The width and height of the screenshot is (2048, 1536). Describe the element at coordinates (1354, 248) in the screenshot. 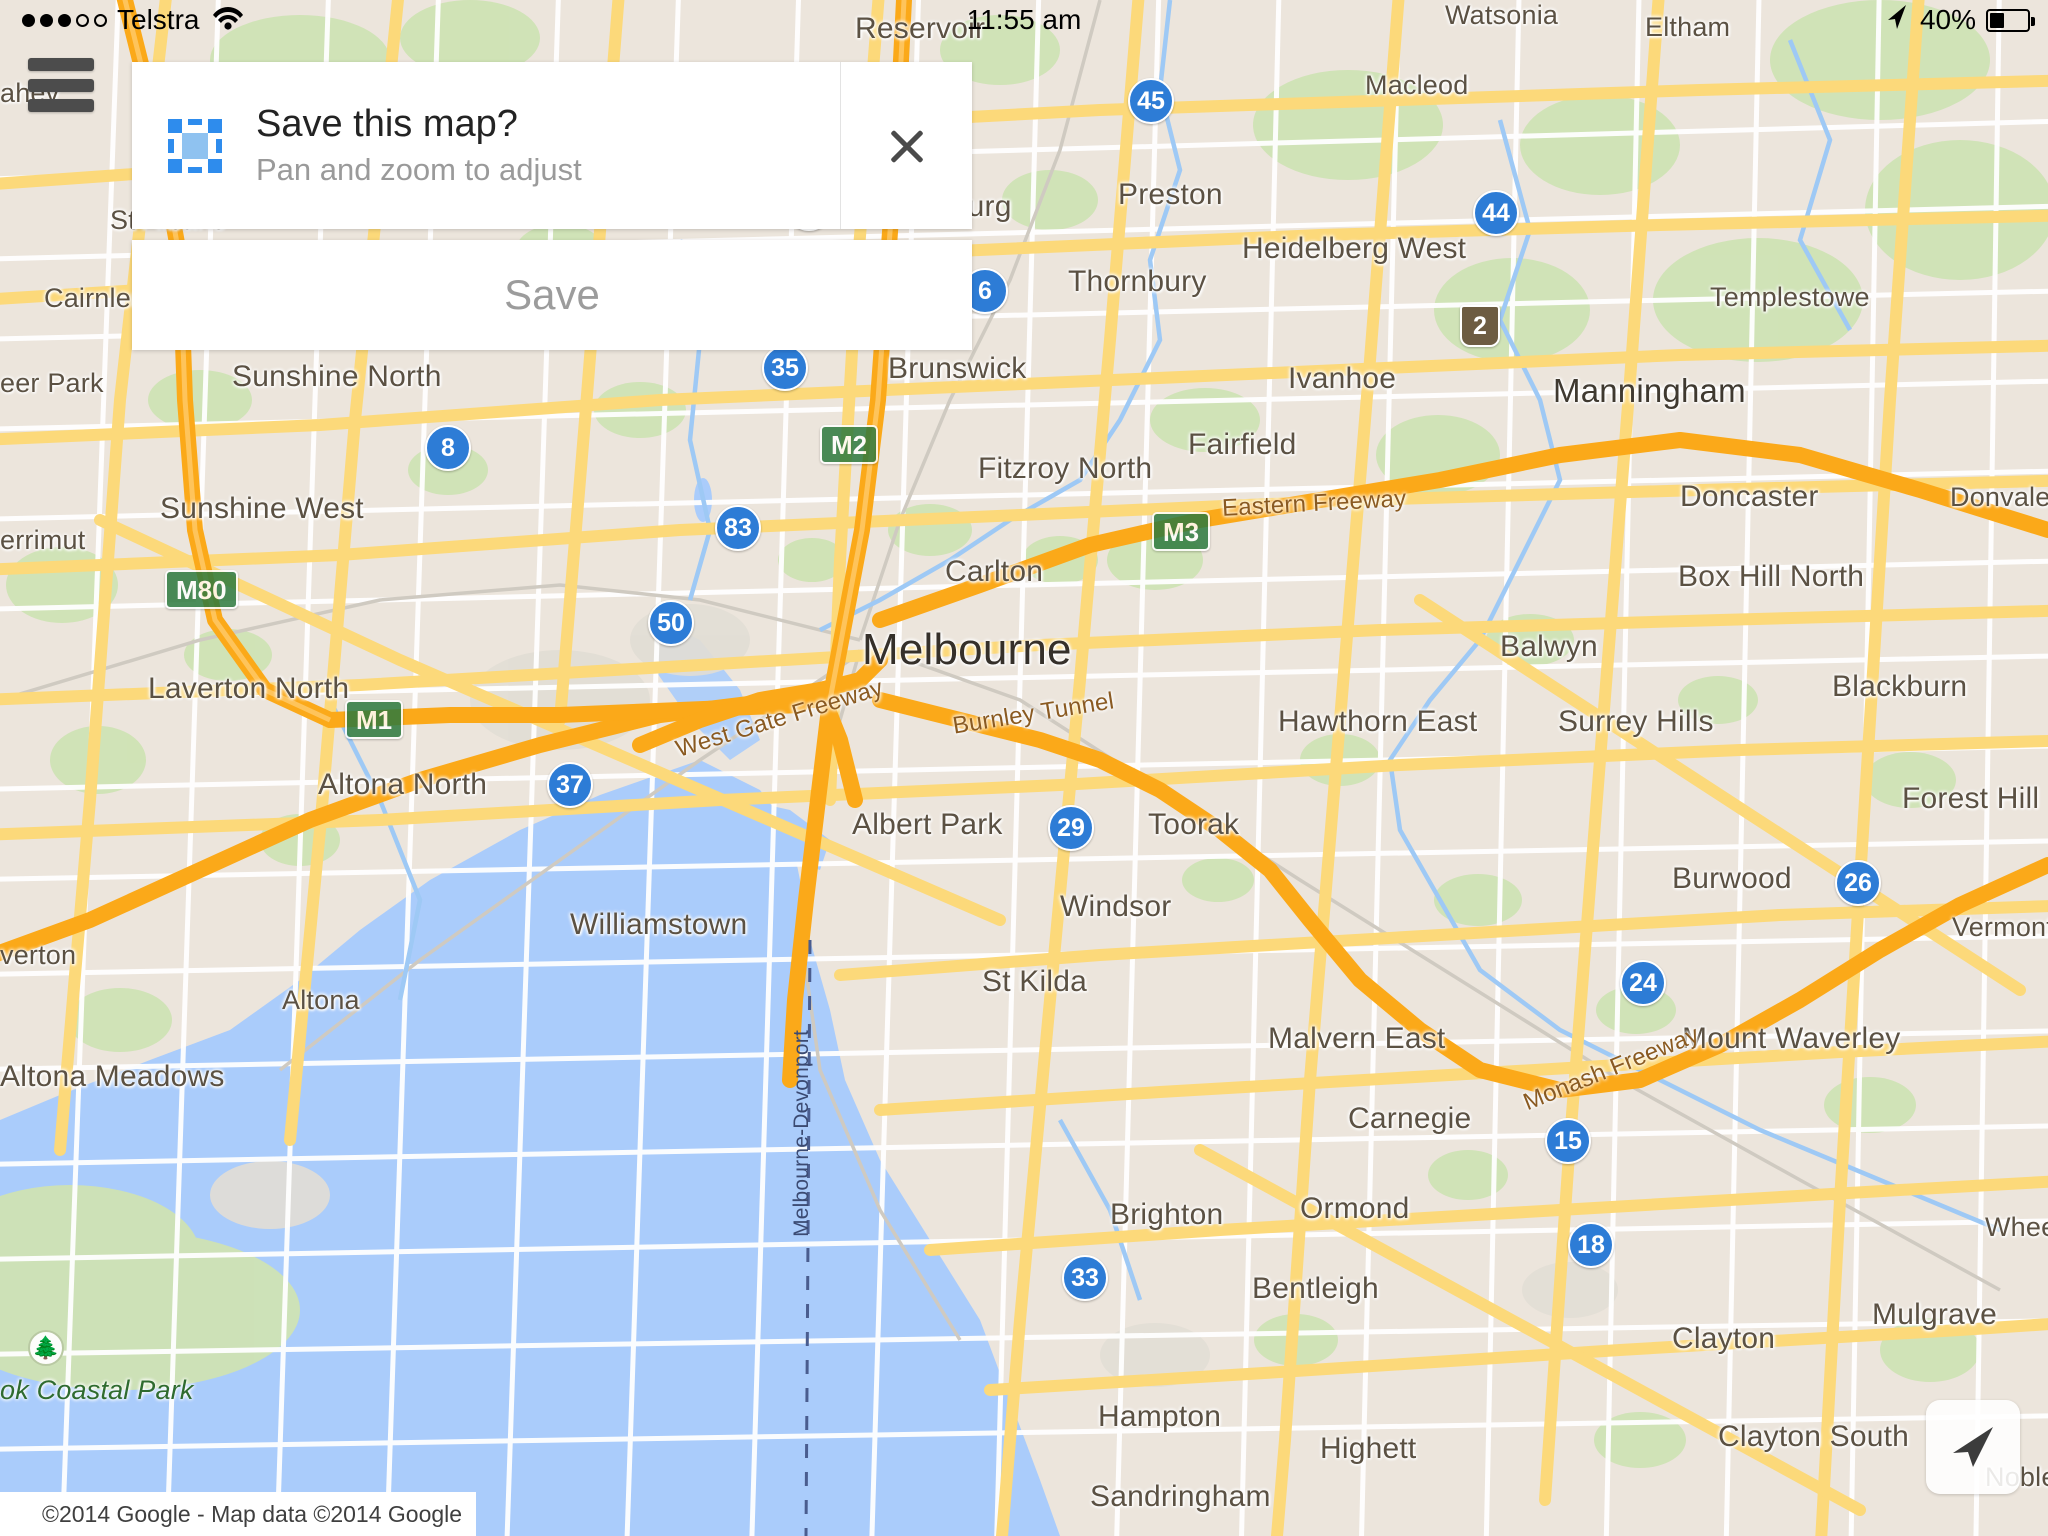

I see `map-place-label: Heidelberg West` at that location.